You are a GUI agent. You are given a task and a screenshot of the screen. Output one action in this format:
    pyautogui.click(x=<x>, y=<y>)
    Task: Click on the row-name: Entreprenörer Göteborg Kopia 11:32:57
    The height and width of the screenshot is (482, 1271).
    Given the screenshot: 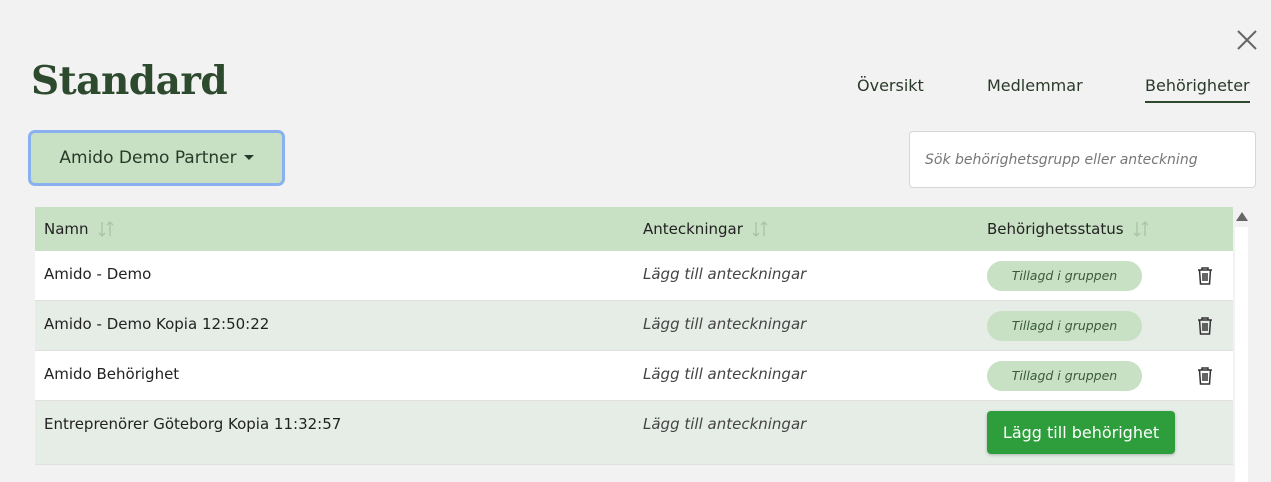 What is the action you would take?
    pyautogui.click(x=193, y=424)
    